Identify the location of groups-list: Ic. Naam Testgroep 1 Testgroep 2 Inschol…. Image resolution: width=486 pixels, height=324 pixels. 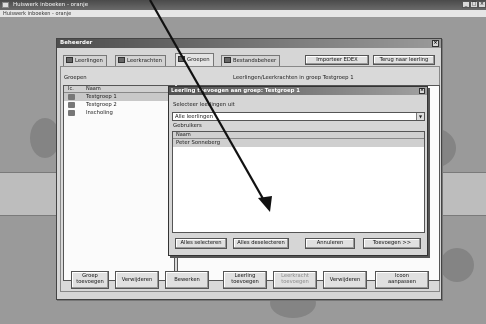
(119, 183).